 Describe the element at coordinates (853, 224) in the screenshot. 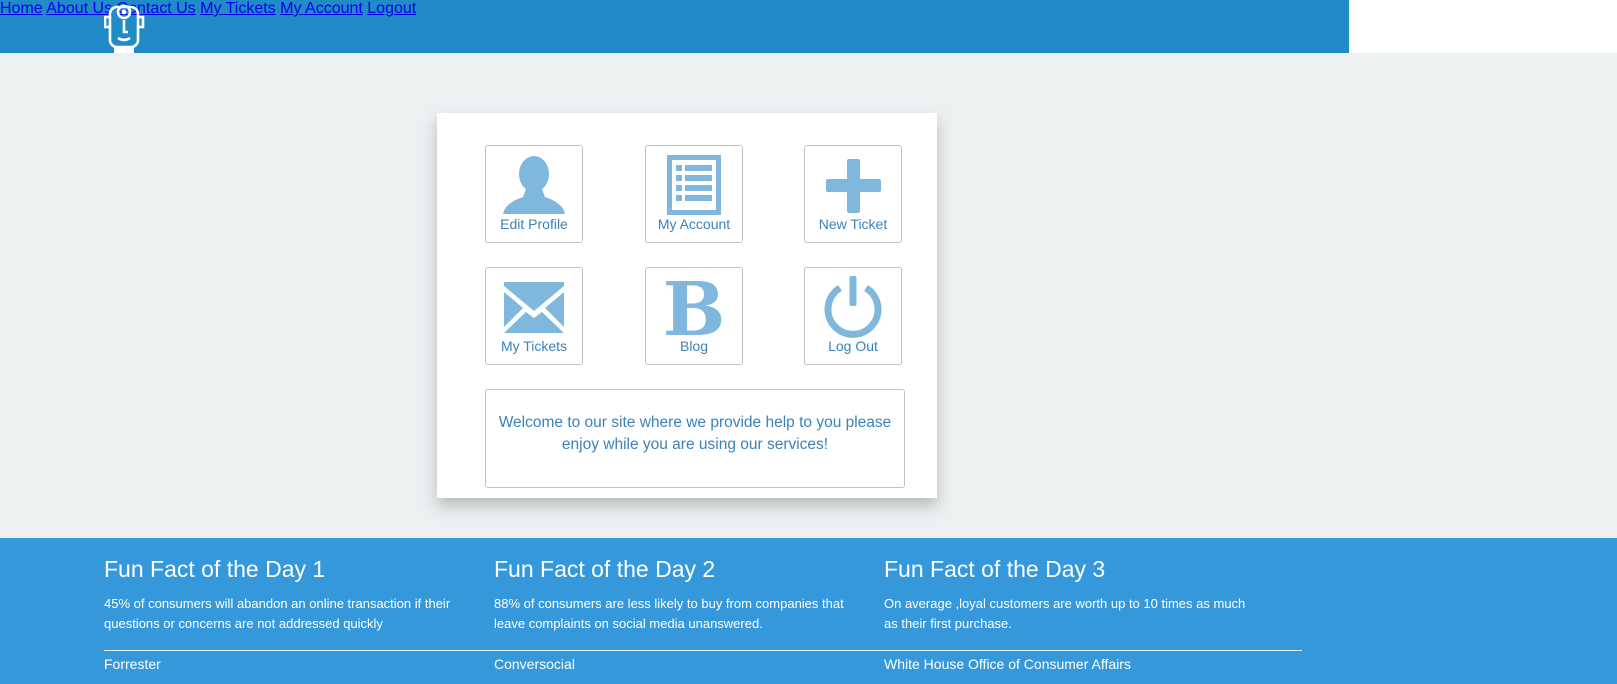

I see `tile-label: New Ticket` at that location.